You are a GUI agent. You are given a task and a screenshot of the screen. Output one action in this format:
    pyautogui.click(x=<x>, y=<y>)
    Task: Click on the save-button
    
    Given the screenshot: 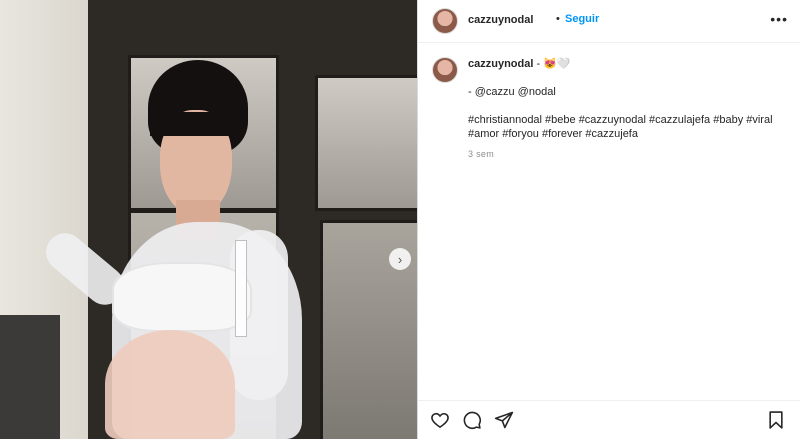 What is the action you would take?
    pyautogui.click(x=777, y=421)
    